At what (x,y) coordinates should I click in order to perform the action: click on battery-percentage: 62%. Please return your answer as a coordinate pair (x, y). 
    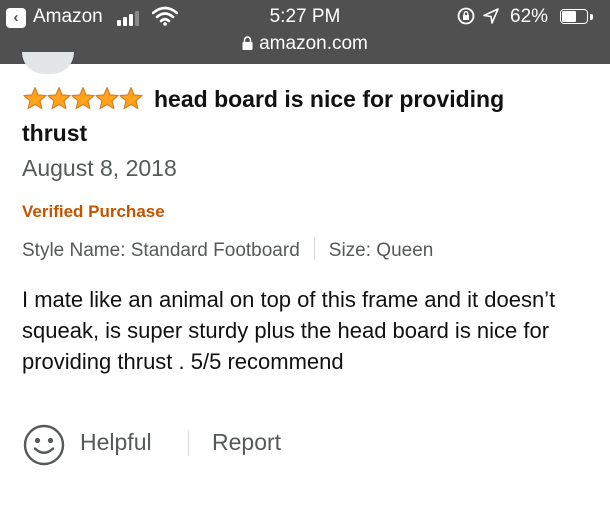
    Looking at the image, I should click on (529, 16).